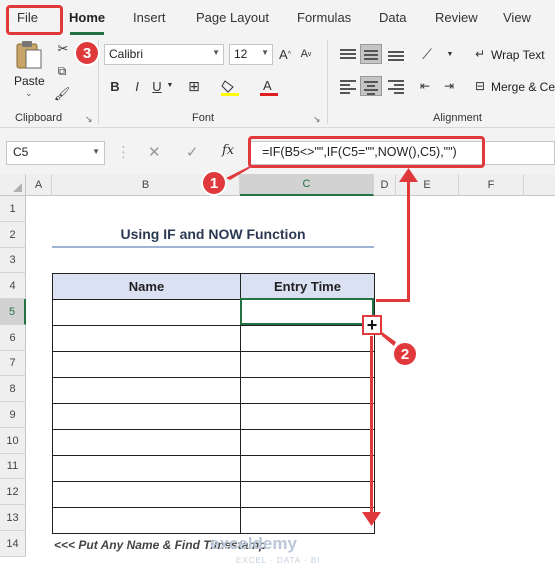  What do you see at coordinates (371, 54) in the screenshot?
I see `middle-align-button` at bounding box center [371, 54].